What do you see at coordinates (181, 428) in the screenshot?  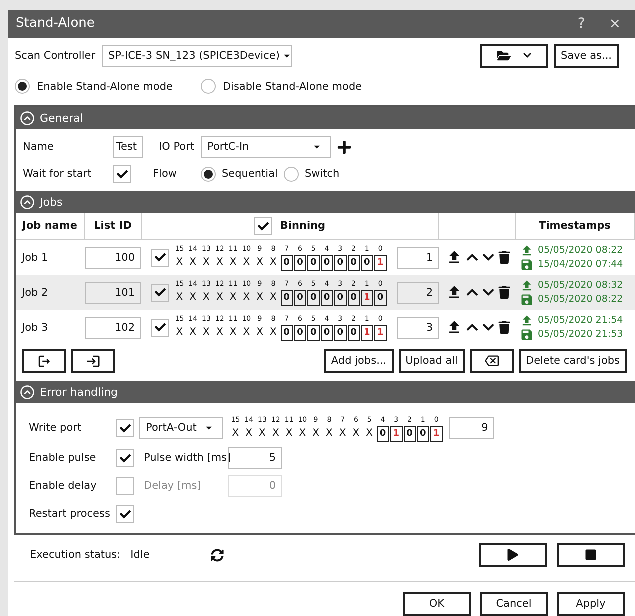 I see `port-dropdown: PortA-Out` at bounding box center [181, 428].